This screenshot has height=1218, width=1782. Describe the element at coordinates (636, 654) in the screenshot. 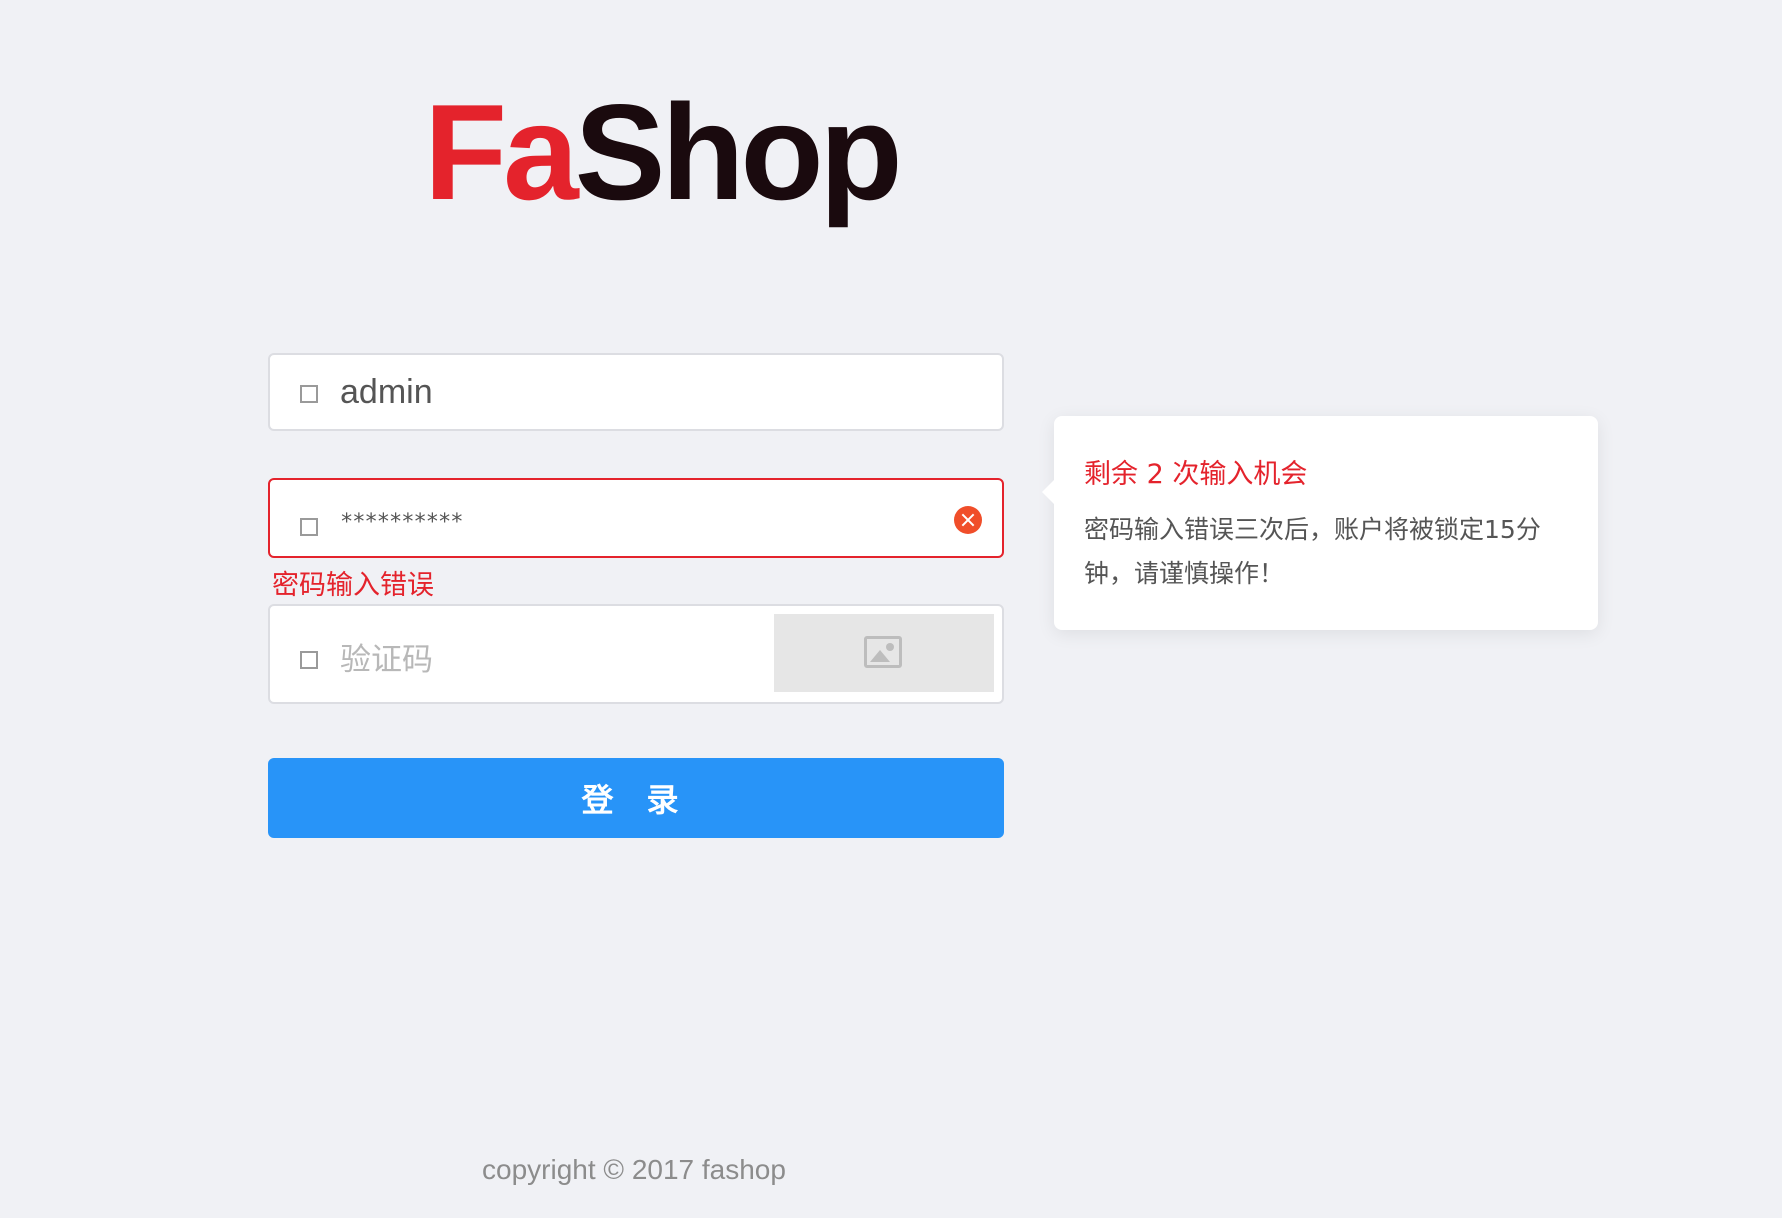

I see `captcha-field: 验证码` at that location.